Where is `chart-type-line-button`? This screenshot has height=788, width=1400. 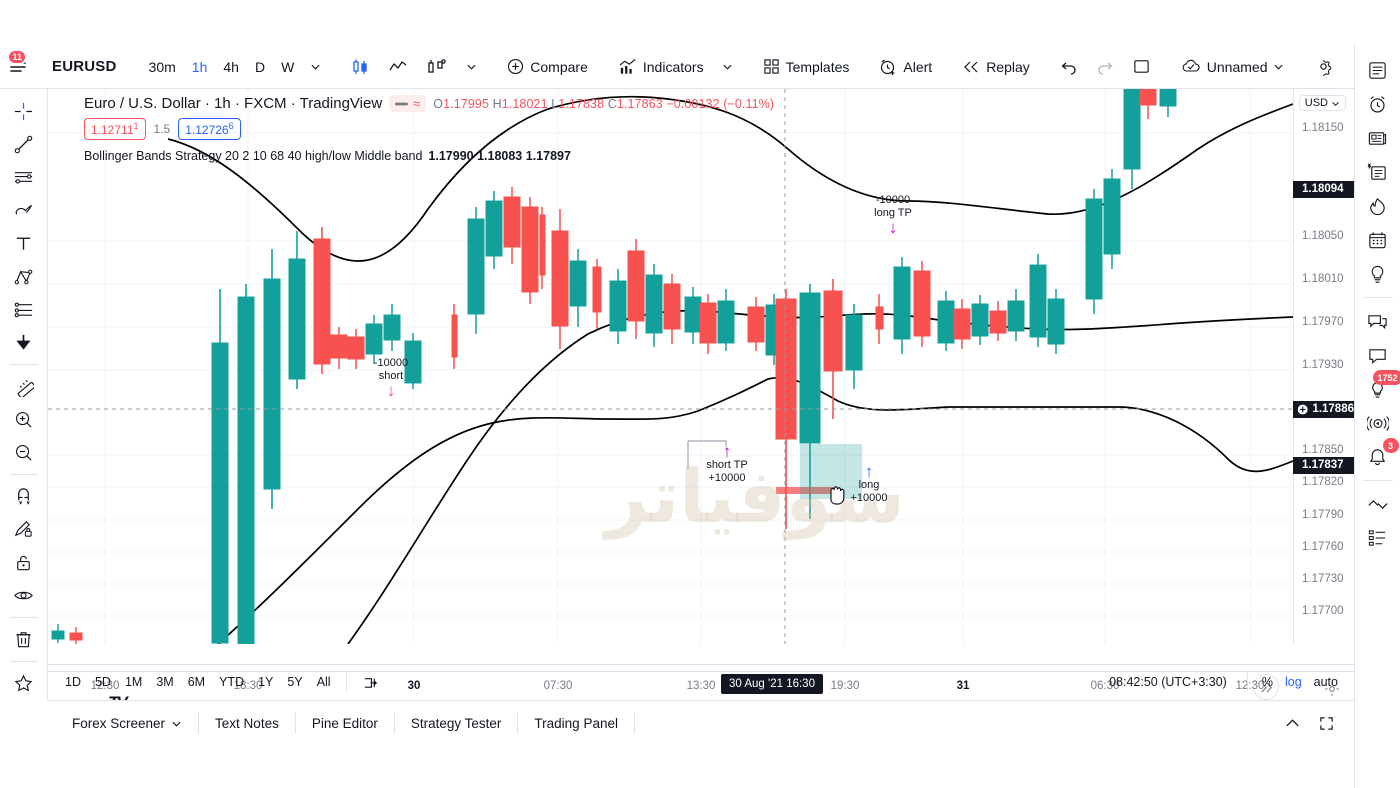 chart-type-line-button is located at coordinates (398, 67).